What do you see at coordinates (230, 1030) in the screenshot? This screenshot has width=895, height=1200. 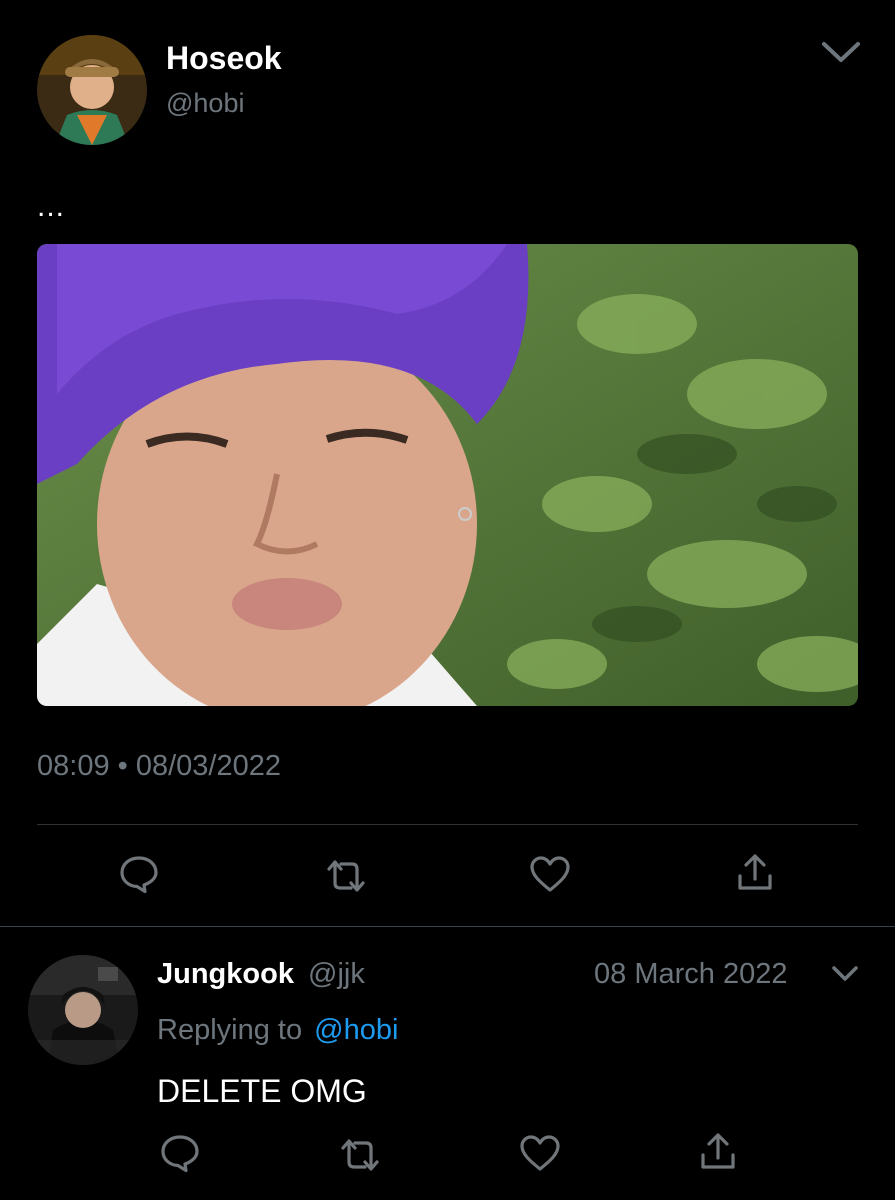 I see `replying-to-label: Replying to` at bounding box center [230, 1030].